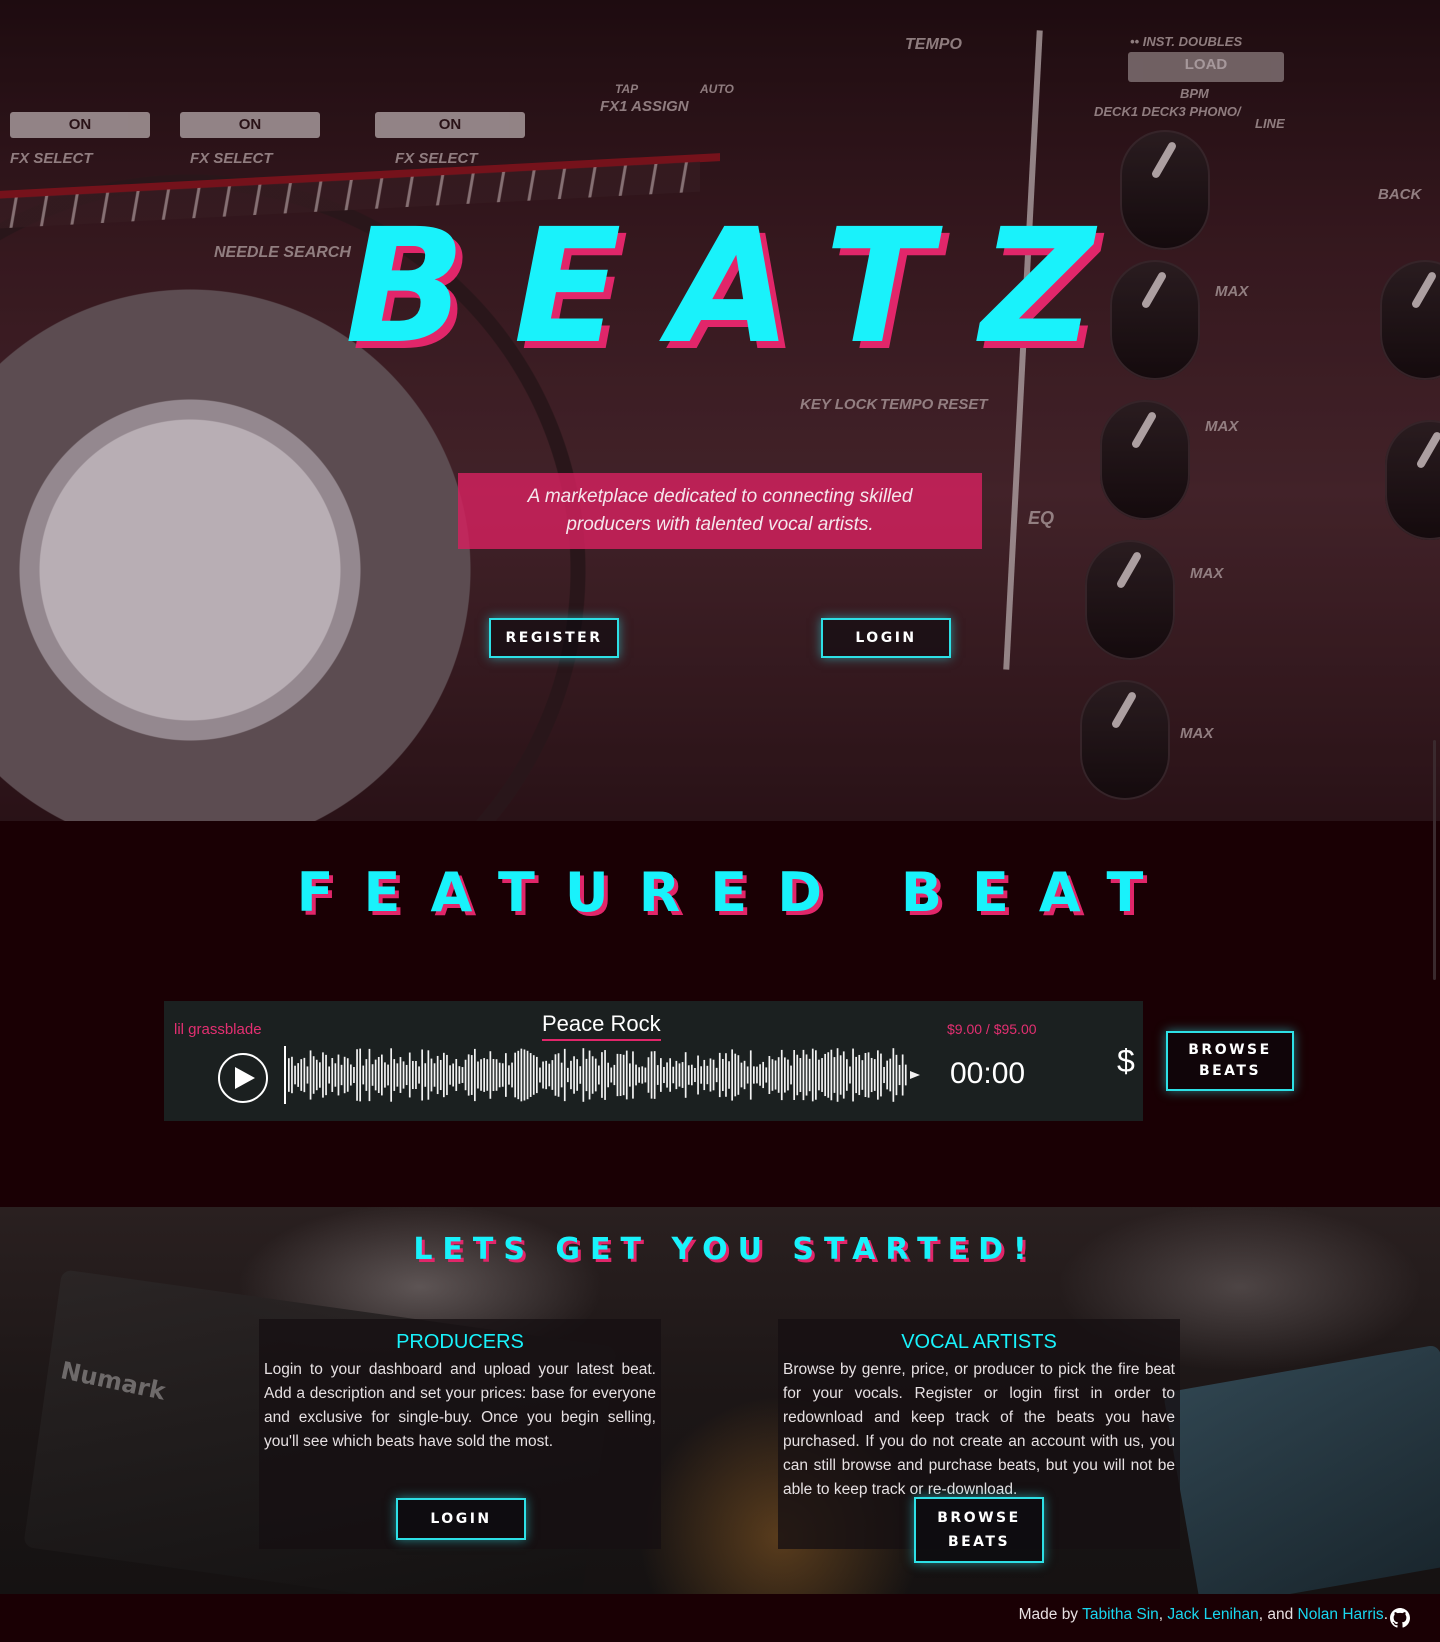 The image size is (1440, 1642). What do you see at coordinates (1434, 860) in the screenshot?
I see `scrollbar-track` at bounding box center [1434, 860].